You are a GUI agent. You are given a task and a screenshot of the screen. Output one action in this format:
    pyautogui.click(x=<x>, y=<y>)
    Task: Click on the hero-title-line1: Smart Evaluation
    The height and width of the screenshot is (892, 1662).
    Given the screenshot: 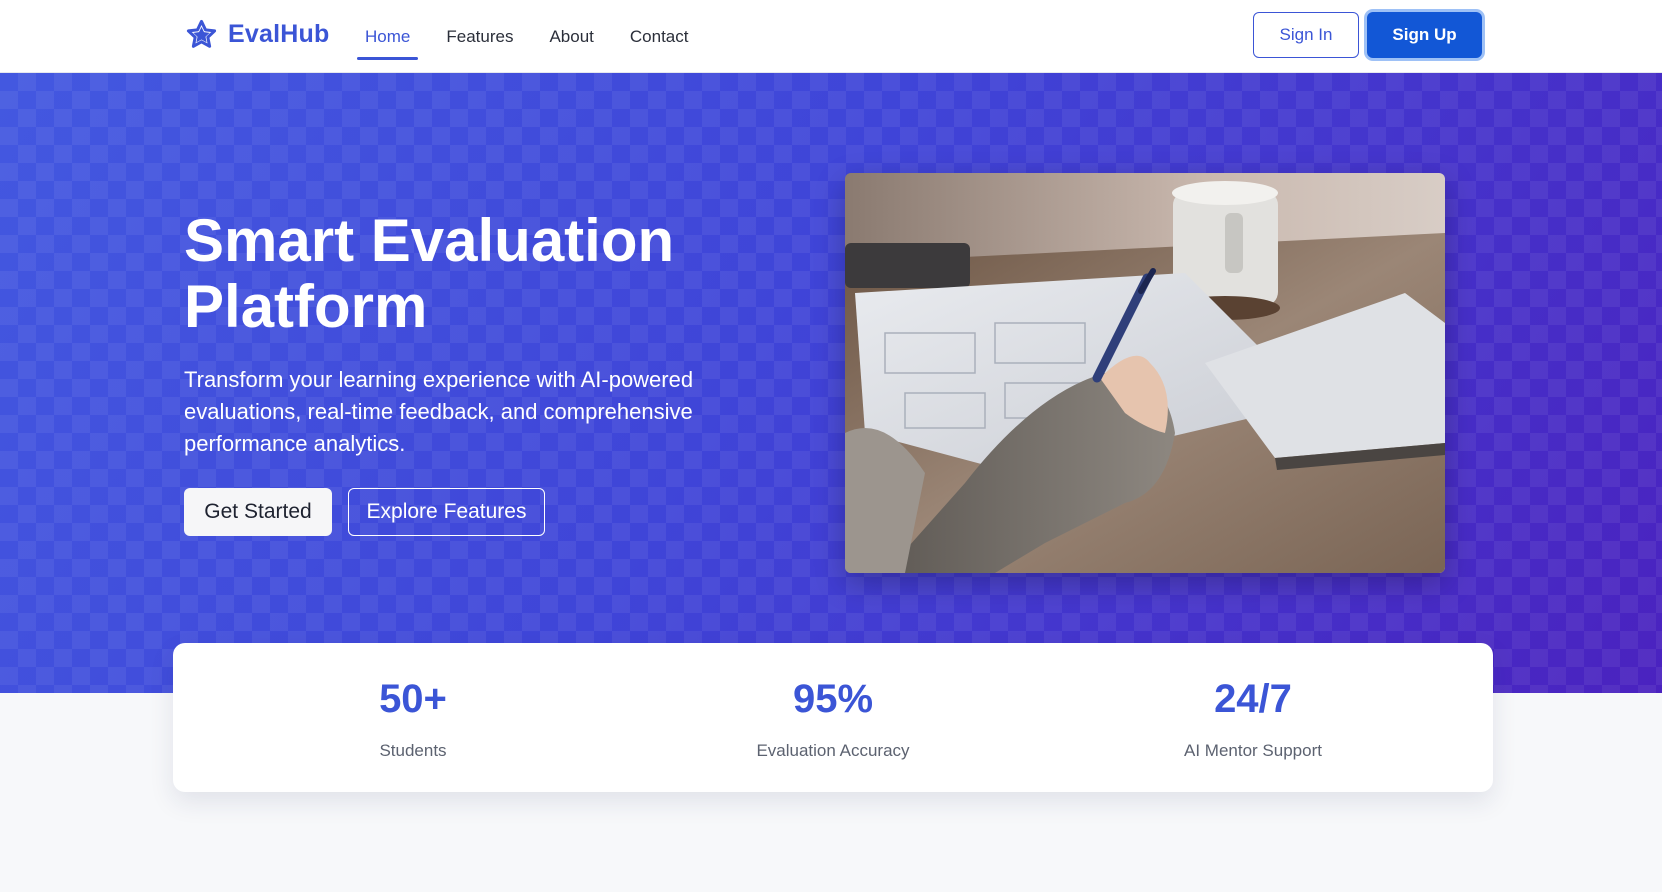 What is the action you would take?
    pyautogui.click(x=429, y=240)
    